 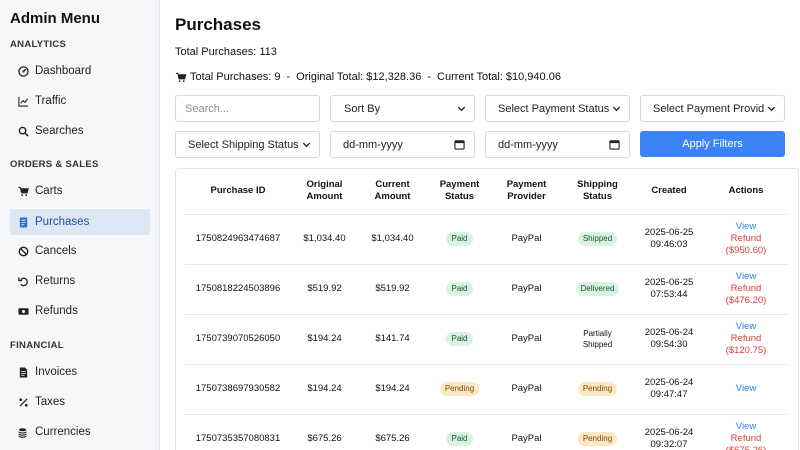 What do you see at coordinates (80, 402) in the screenshot?
I see `sidebar-item-taxes: Taxes` at bounding box center [80, 402].